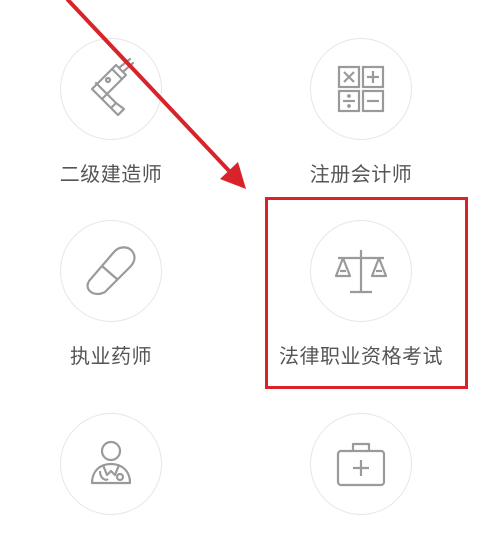 This screenshot has height=533, width=501. I want to click on tile-second-level-constructor: 二级建造师, so click(111, 112).